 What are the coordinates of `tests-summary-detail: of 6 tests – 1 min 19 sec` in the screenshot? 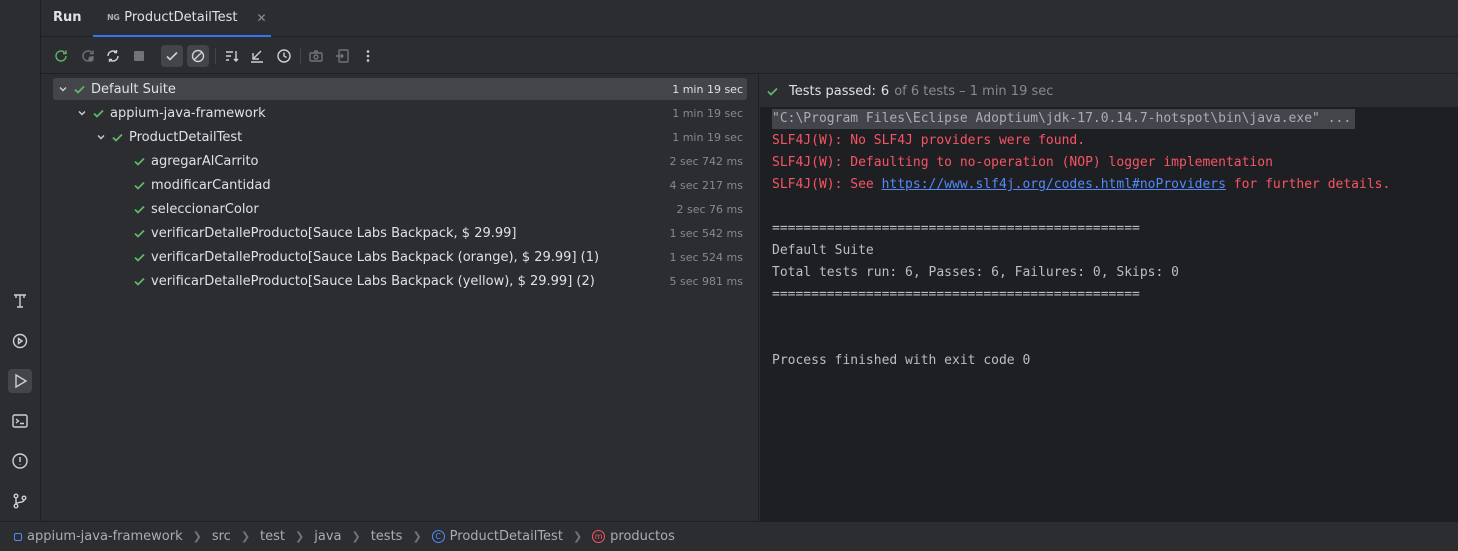 It's located at (974, 91).